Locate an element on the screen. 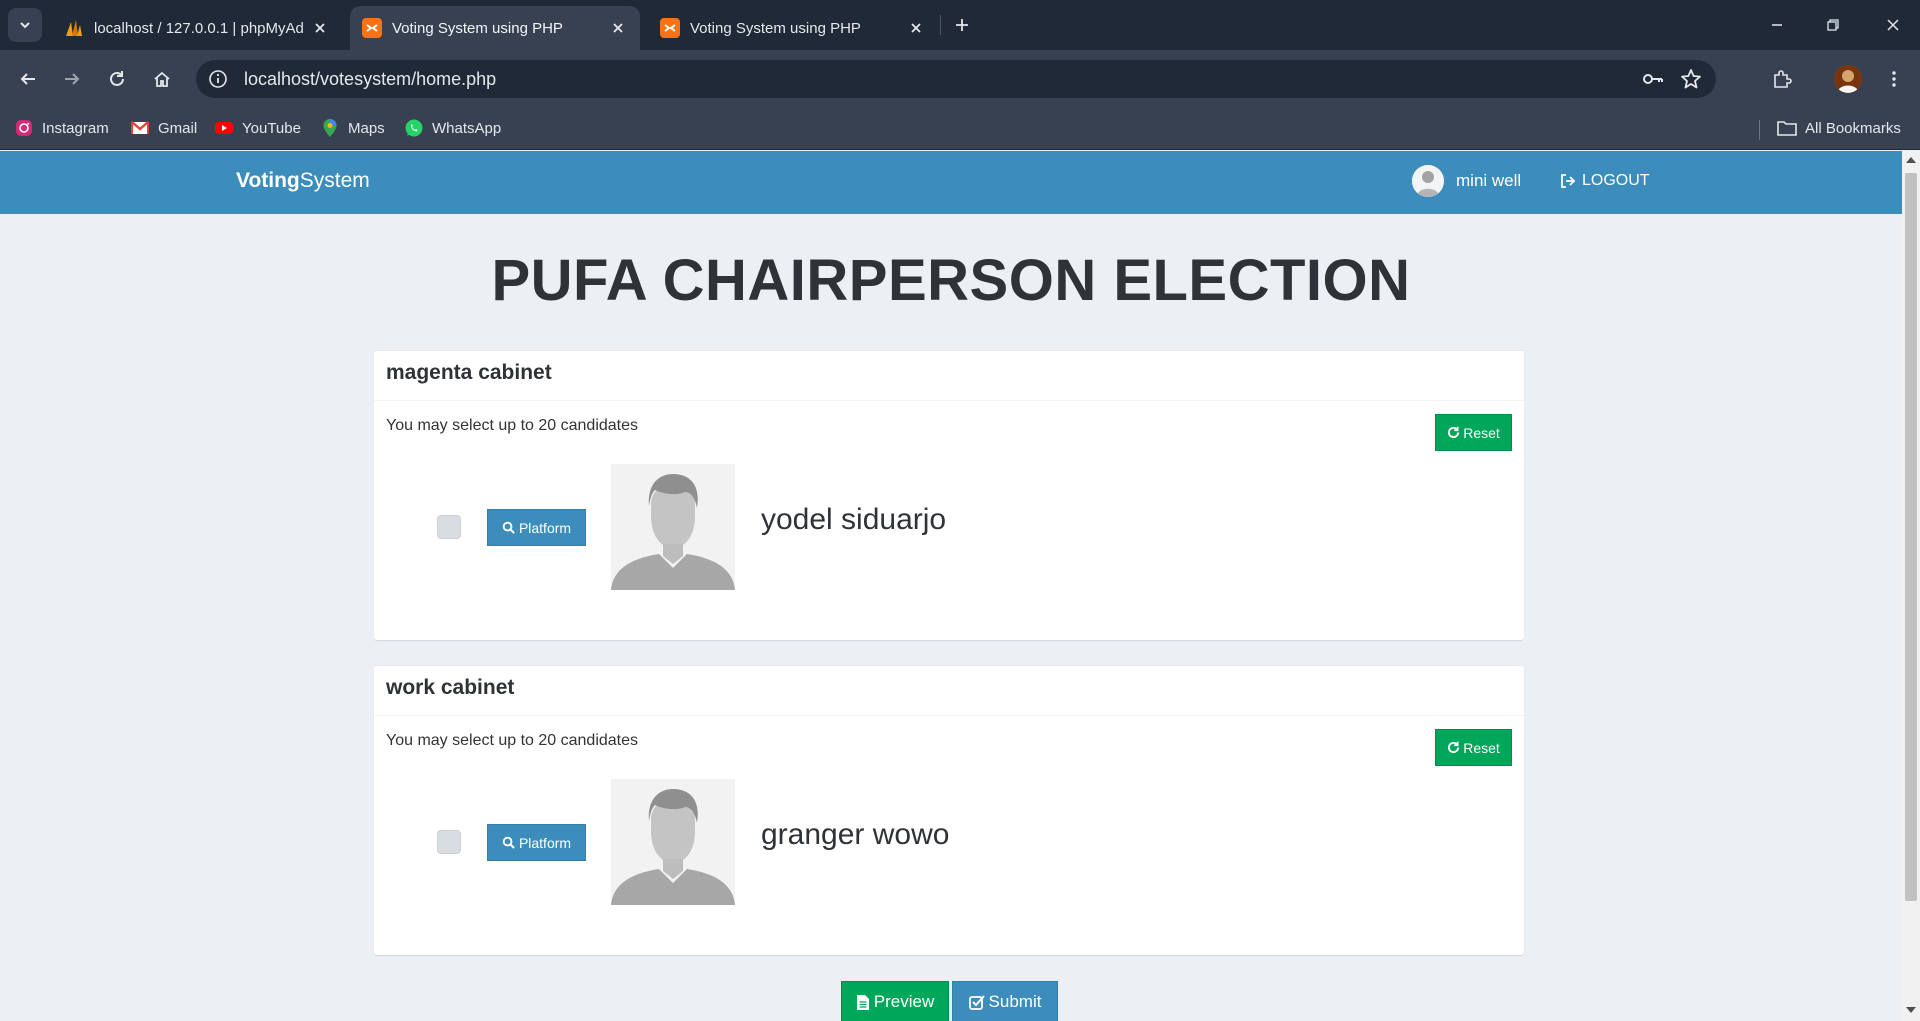  forward-button is located at coordinates (72, 79).